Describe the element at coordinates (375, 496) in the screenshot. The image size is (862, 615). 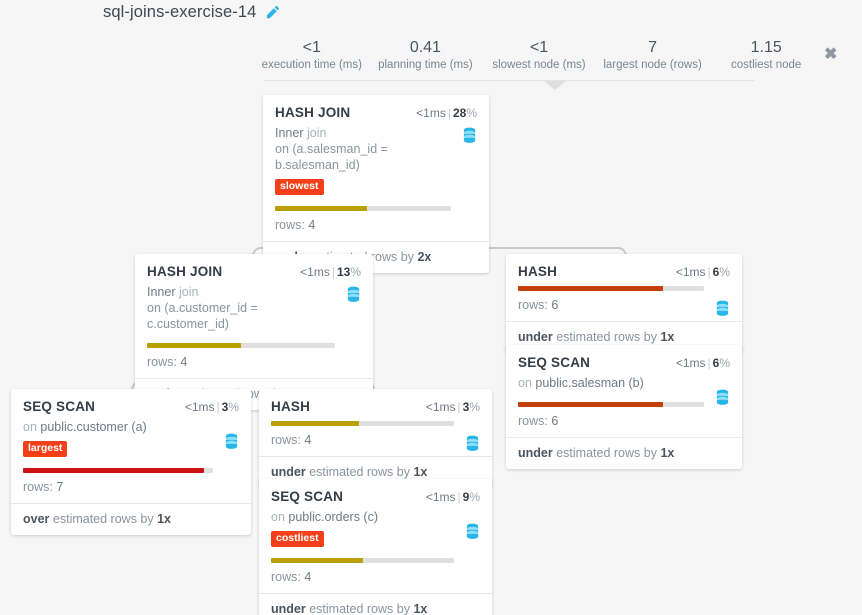
I see `node-header: SEQ SCAN <1ms | 9%` at that location.